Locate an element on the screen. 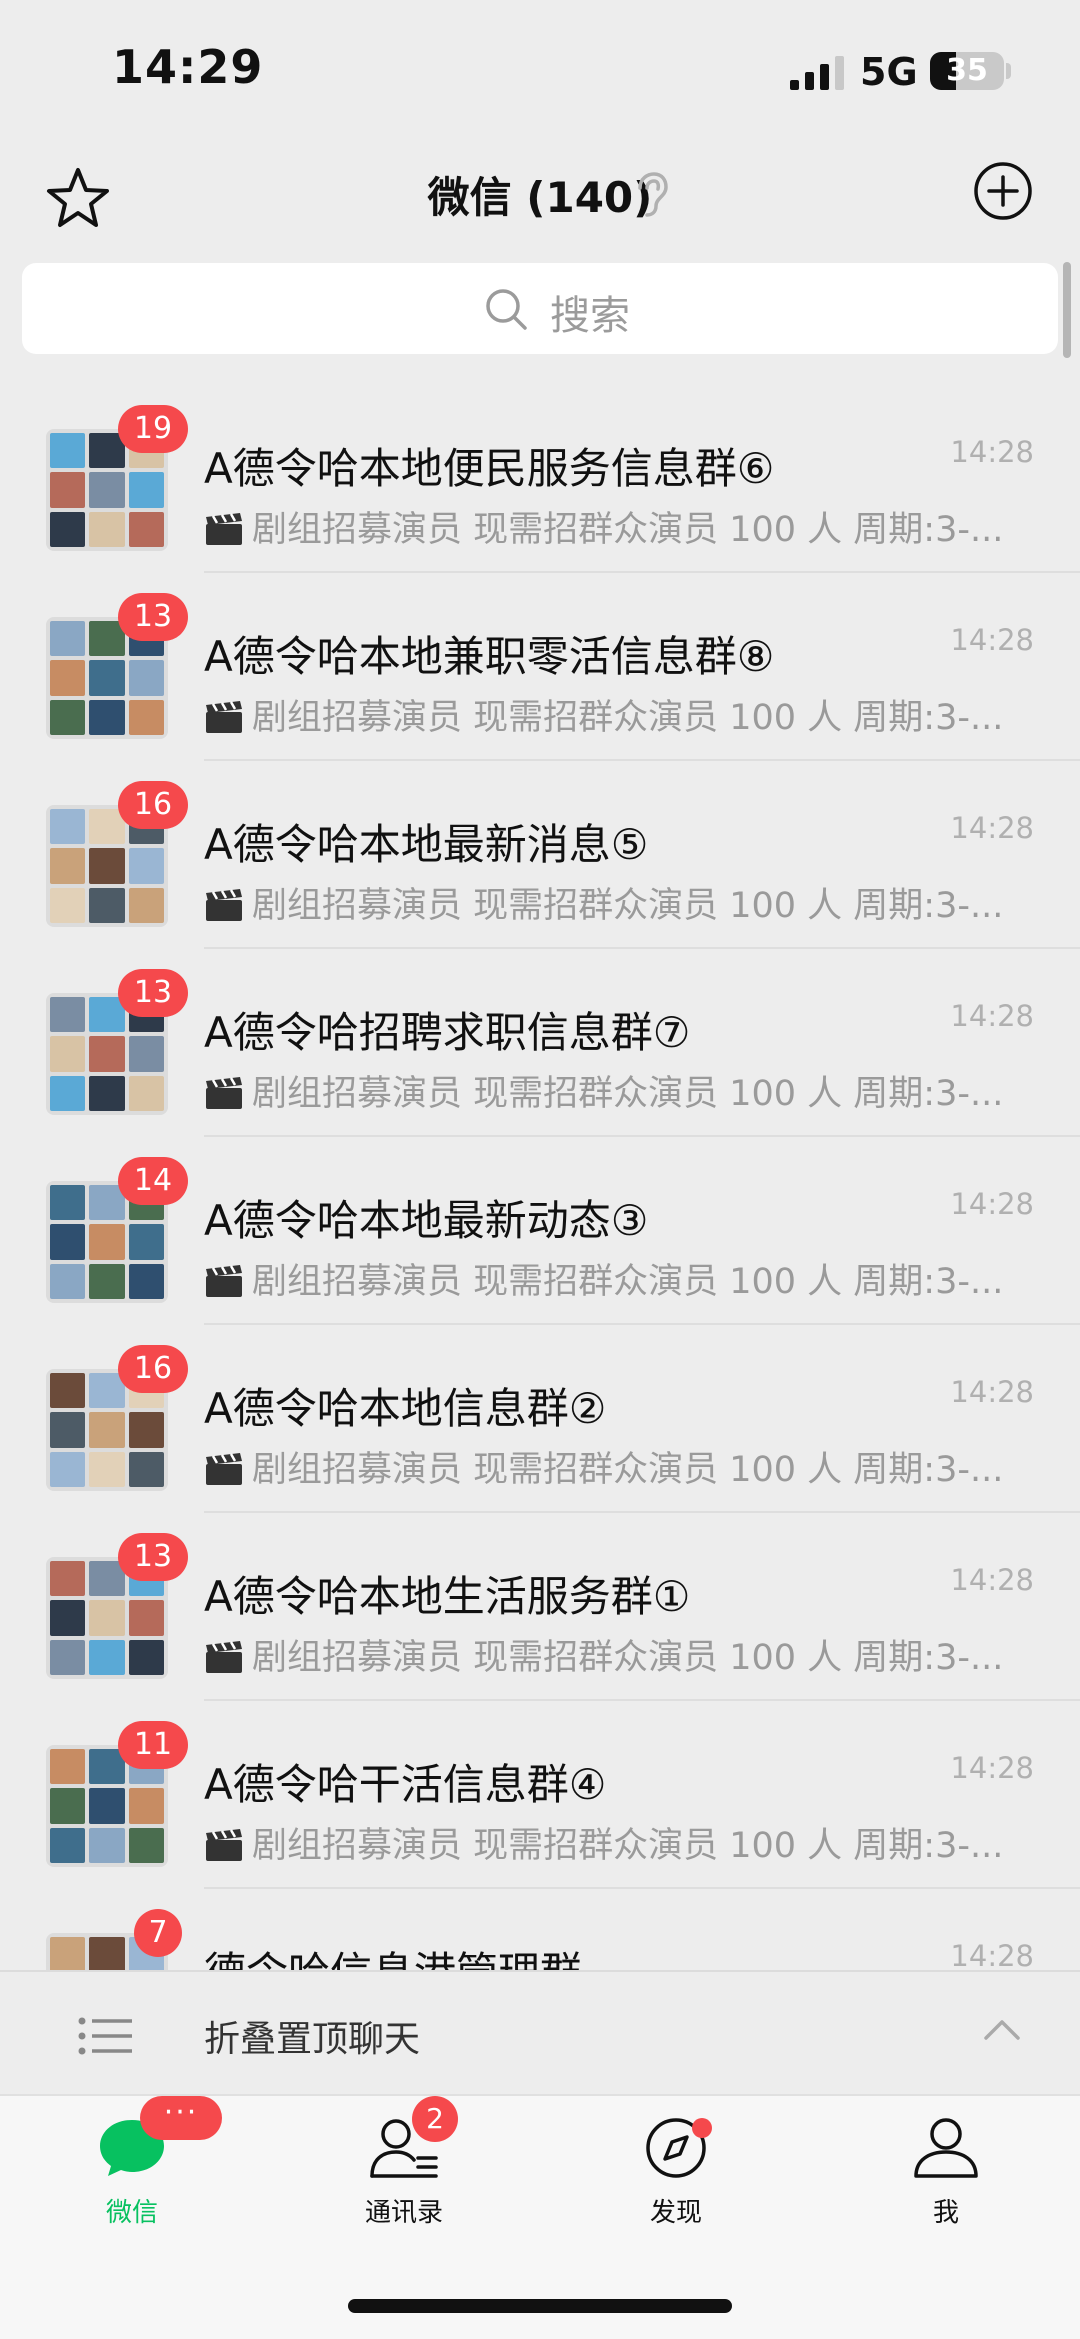  status-time: 14:29 is located at coordinates (188, 67).